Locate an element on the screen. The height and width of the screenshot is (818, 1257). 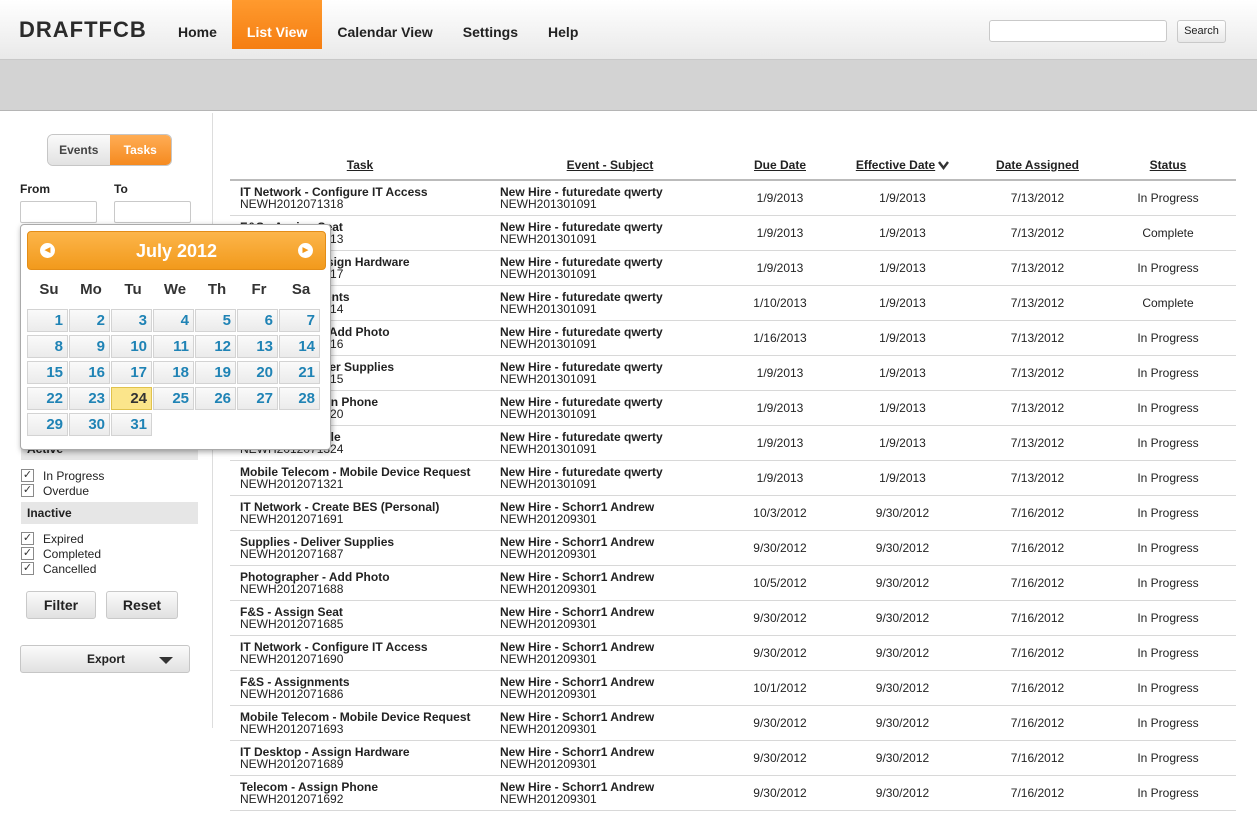
calendar-day: 14 is located at coordinates (299, 346).